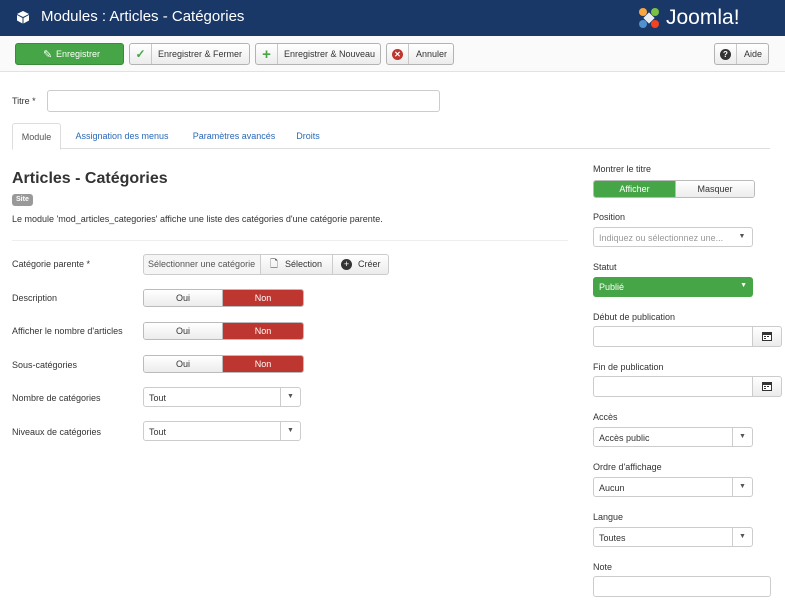 This screenshot has height=600, width=785. What do you see at coordinates (36, 136) in the screenshot?
I see `tab-module: Module` at bounding box center [36, 136].